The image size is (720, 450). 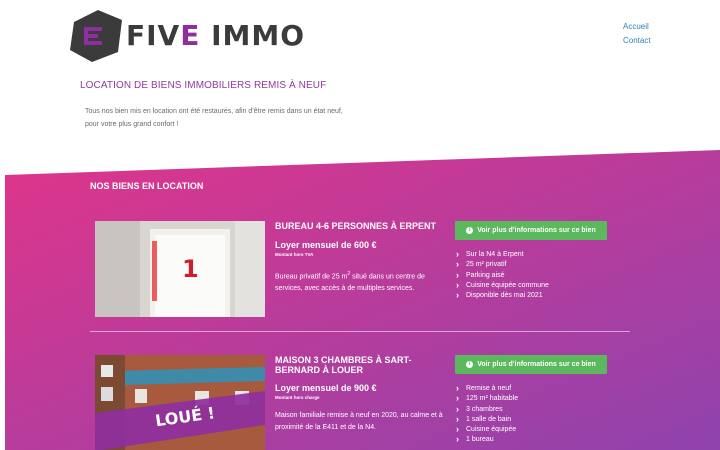 I want to click on brand-name-part1: FIV, so click(x=153, y=35).